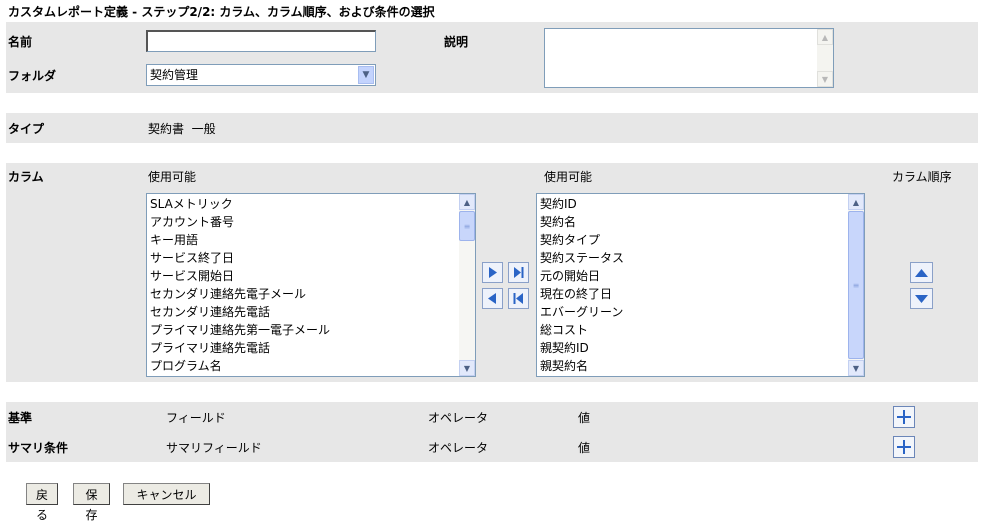  I want to click on arrow-left-end-icon, so click(518, 298).